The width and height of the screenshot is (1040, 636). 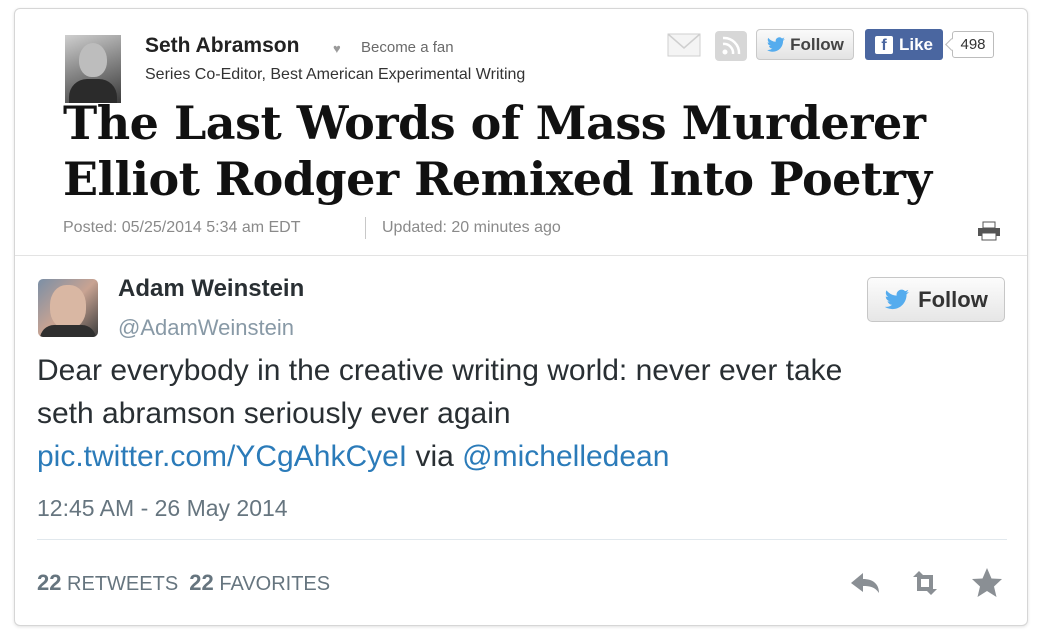 What do you see at coordinates (93, 69) in the screenshot?
I see `author-photo` at bounding box center [93, 69].